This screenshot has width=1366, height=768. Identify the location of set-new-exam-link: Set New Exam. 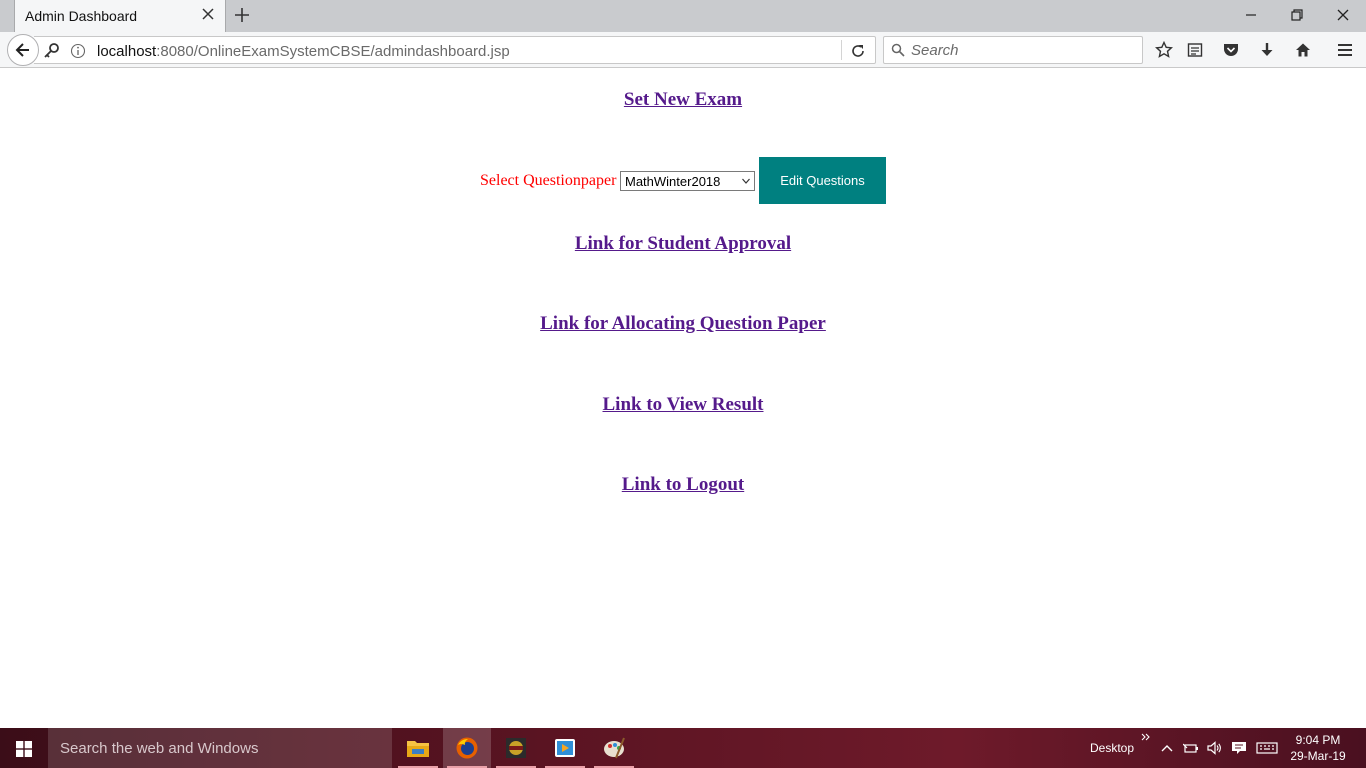
(683, 99).